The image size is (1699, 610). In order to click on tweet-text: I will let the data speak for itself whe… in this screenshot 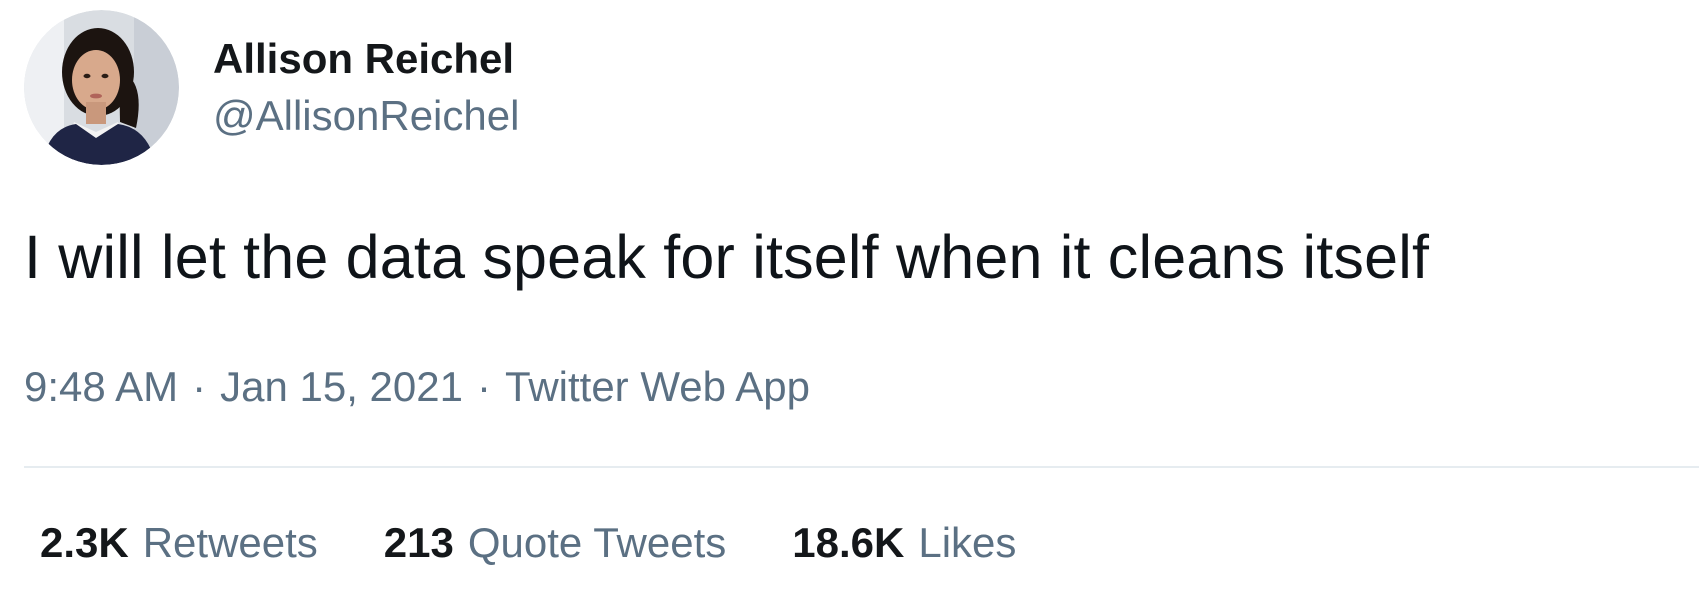, I will do `click(727, 257)`.